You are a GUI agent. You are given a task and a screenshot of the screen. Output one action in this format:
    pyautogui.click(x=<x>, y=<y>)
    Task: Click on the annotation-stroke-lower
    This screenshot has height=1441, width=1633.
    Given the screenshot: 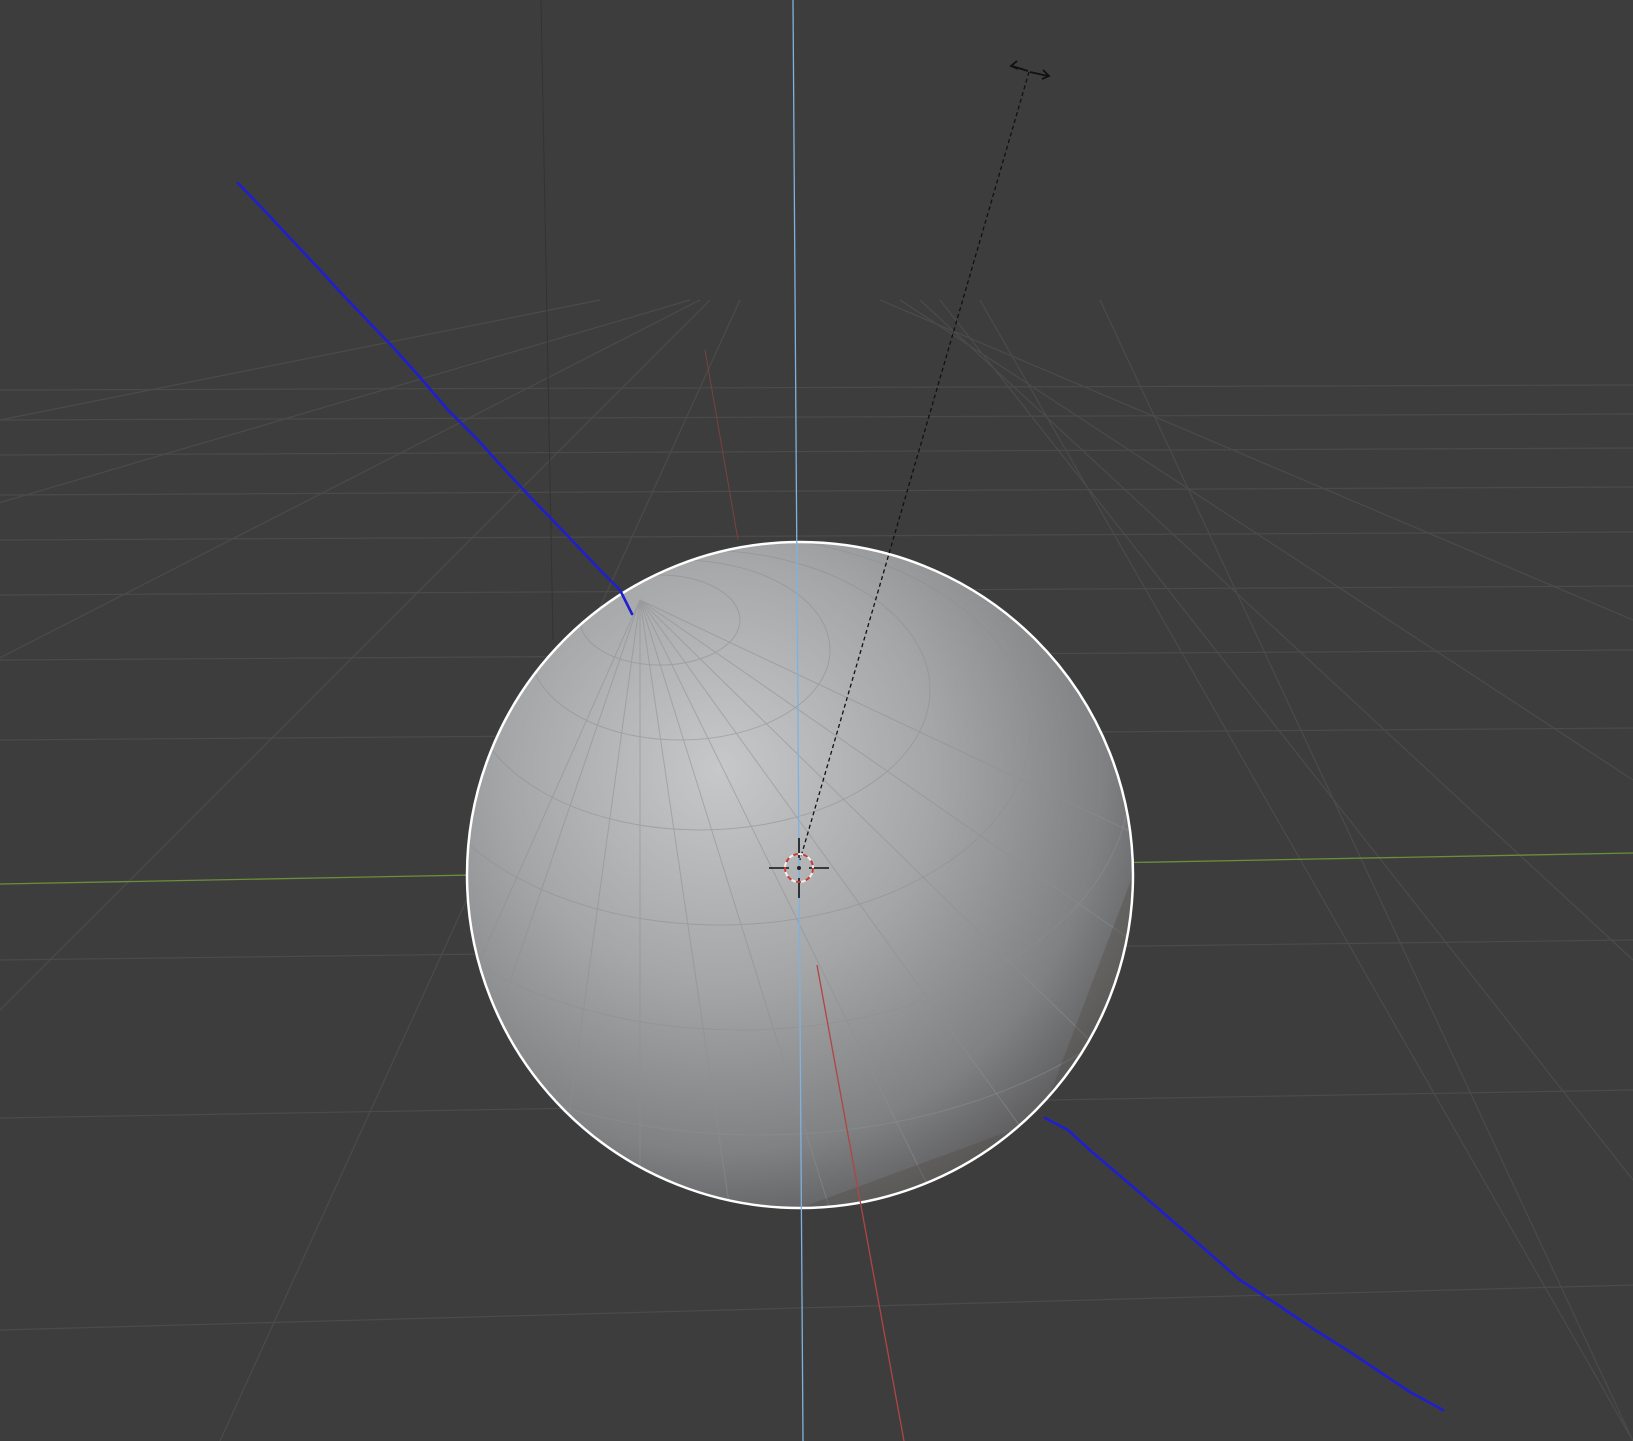 What is the action you would take?
    pyautogui.click(x=1244, y=1264)
    